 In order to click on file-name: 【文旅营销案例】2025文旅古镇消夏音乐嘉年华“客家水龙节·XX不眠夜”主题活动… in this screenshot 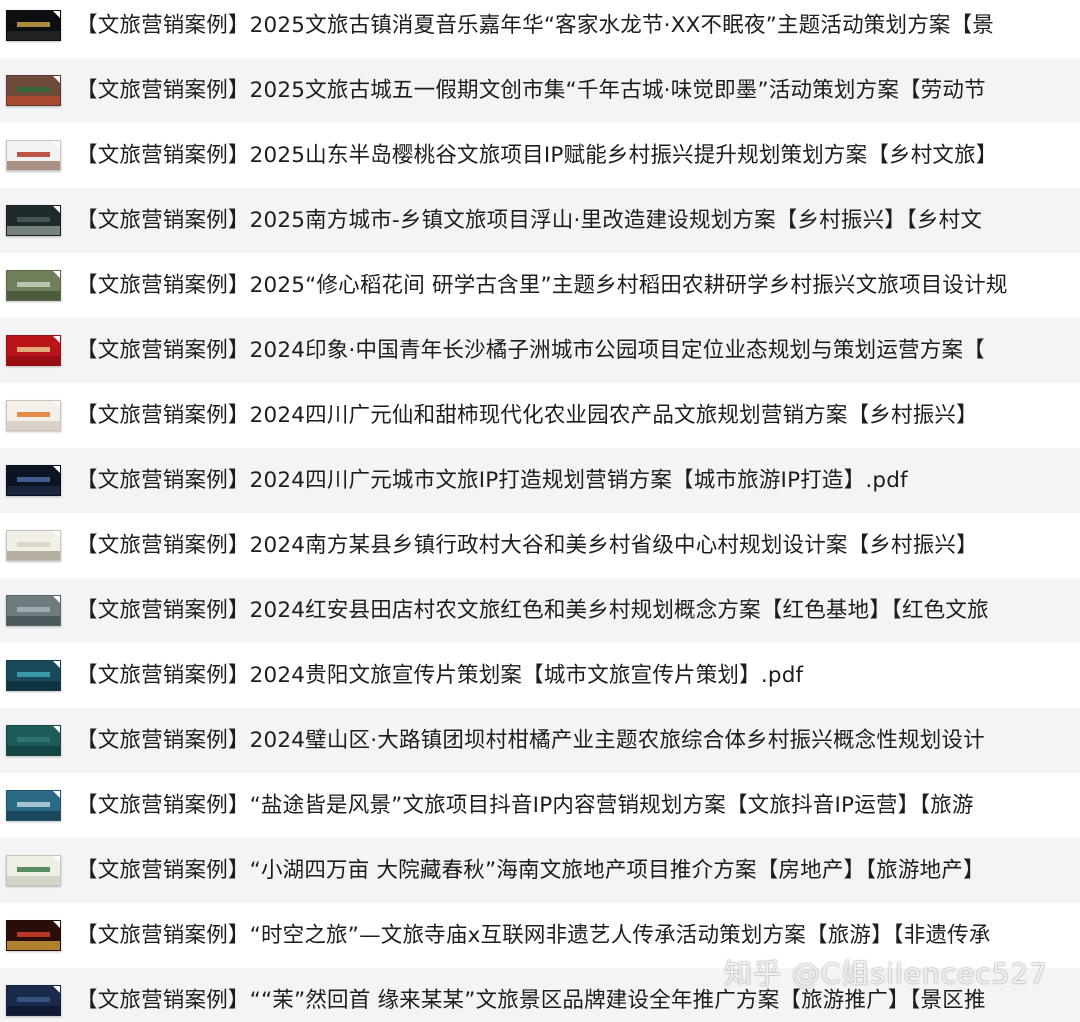, I will do `click(535, 25)`.